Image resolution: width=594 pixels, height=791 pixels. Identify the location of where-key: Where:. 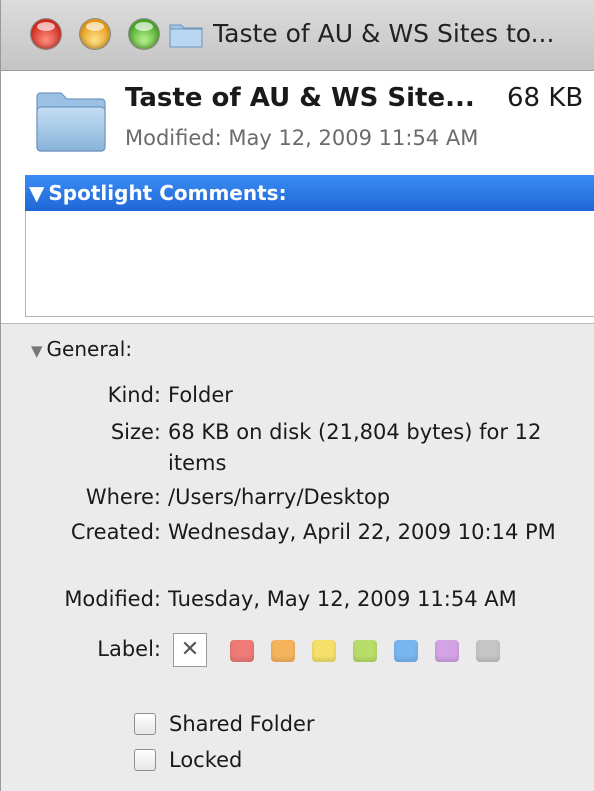
(123, 497).